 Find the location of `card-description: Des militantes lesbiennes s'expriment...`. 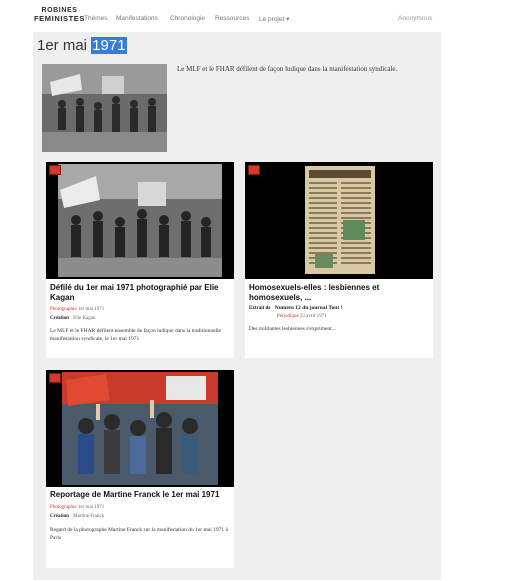

card-description: Des militantes lesbiennes s'expriment... is located at coordinates (292, 329).